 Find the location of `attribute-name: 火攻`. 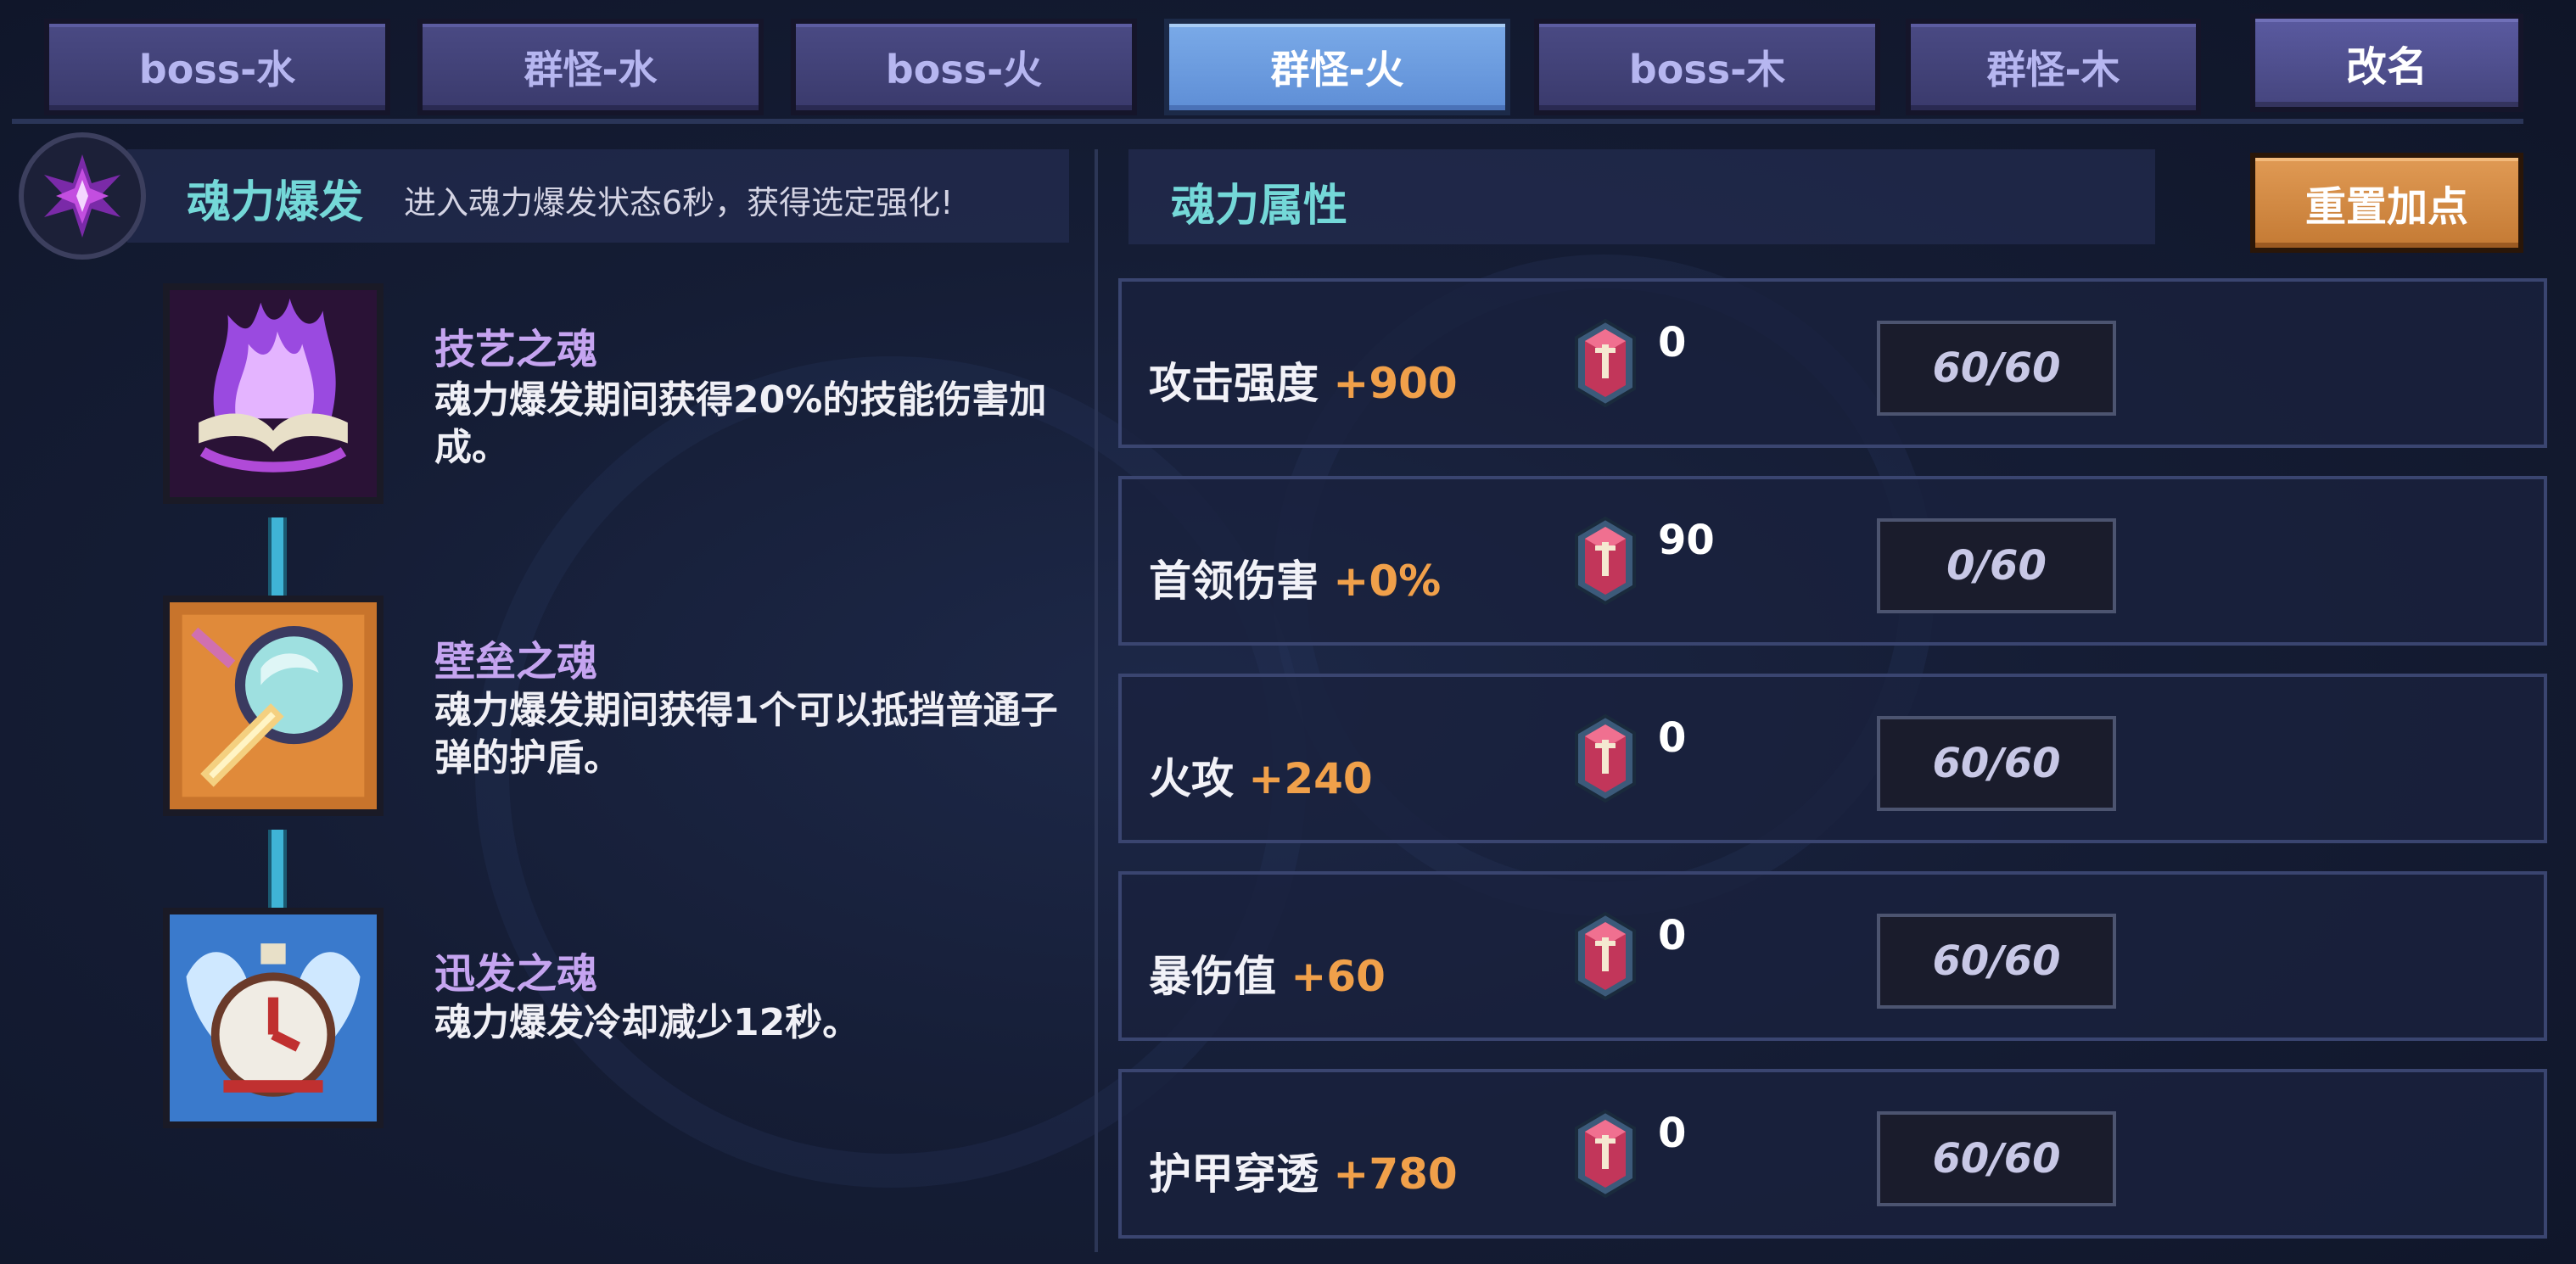

attribute-name: 火攻 is located at coordinates (1191, 778).